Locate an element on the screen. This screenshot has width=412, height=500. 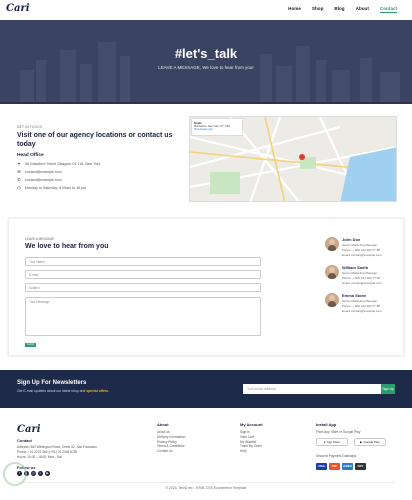
map-pin-icon: ⌖ is located at coordinates (19, 163).